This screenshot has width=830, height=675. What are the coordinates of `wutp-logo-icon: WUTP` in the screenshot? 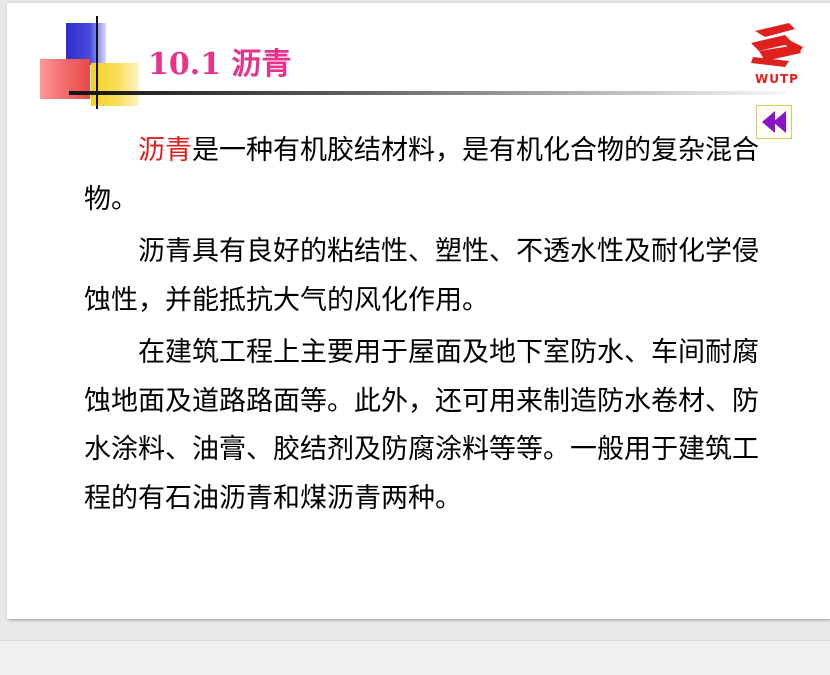 It's located at (777, 52).